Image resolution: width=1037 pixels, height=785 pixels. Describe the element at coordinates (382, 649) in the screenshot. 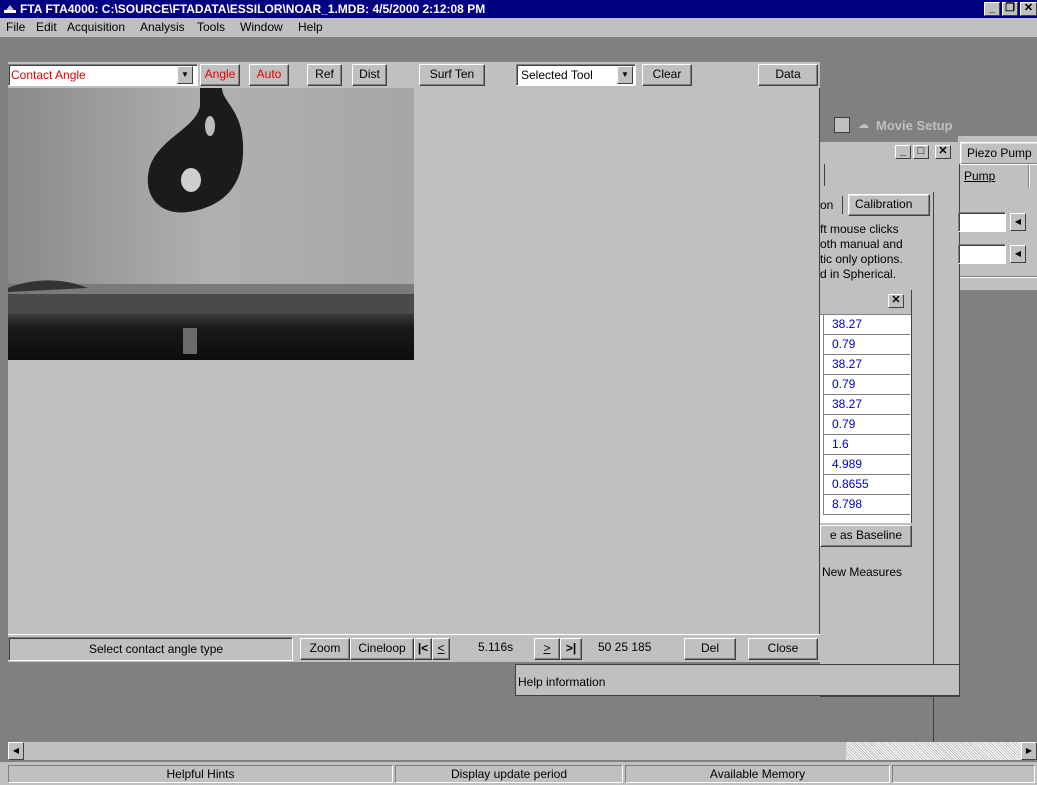

I see `cineloop-button: Cineloop` at that location.